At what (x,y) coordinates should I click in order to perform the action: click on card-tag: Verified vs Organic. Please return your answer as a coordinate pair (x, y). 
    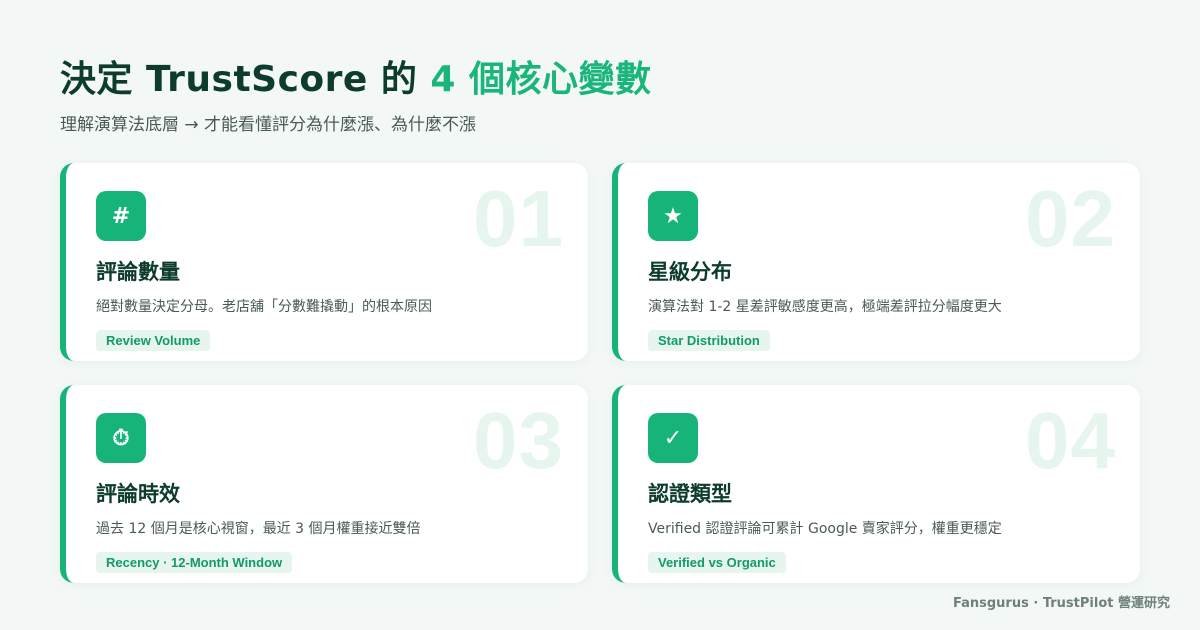
    Looking at the image, I should click on (717, 562).